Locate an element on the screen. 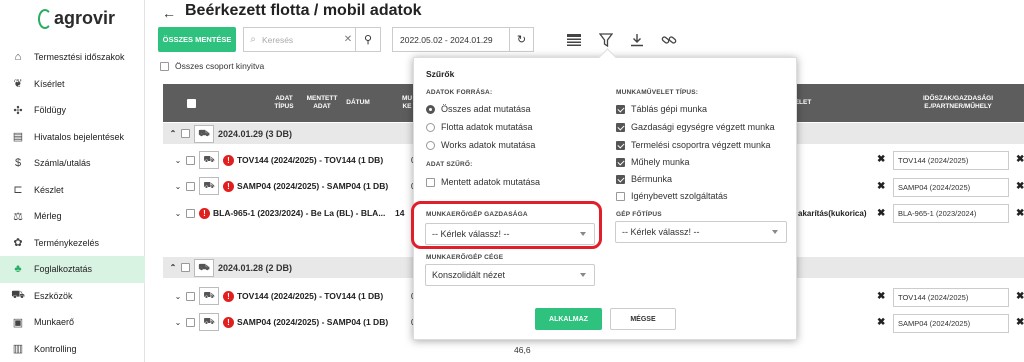 The height and width of the screenshot is (362, 1024). op-type-option: Táblás gépi munka is located at coordinates (661, 109).